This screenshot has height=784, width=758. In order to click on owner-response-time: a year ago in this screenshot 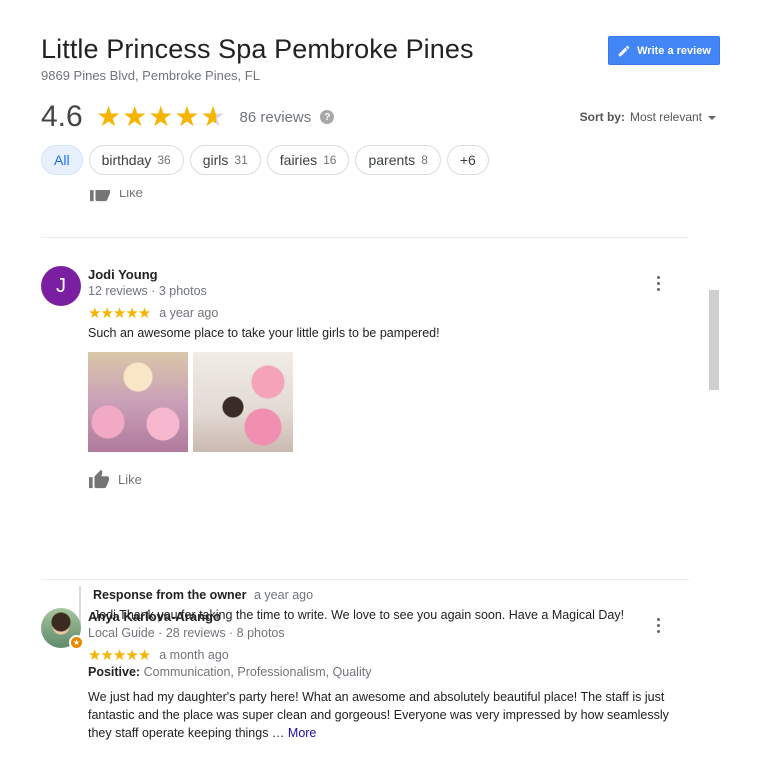, I will do `click(283, 595)`.